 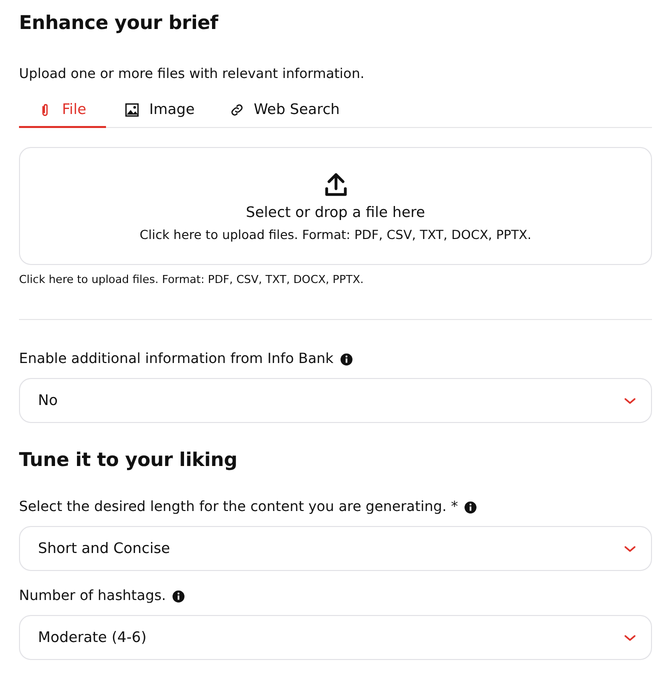 What do you see at coordinates (192, 74) in the screenshot?
I see `description-text: Upload one or more files with relevant information.` at bounding box center [192, 74].